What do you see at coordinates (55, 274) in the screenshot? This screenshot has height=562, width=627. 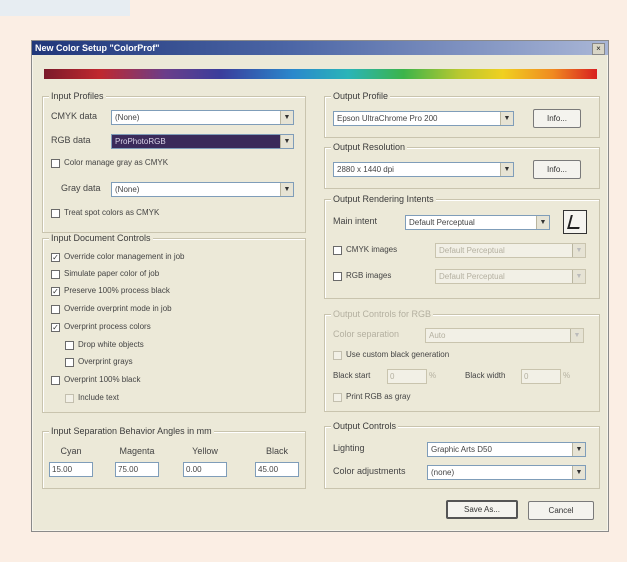 I see `simulate-paper-checkbox` at bounding box center [55, 274].